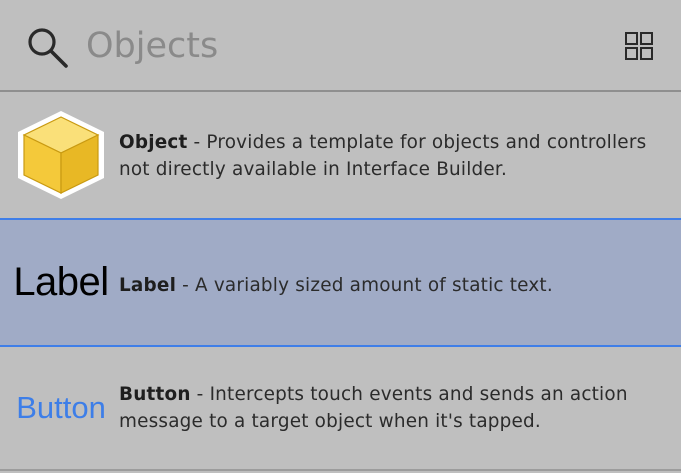 This screenshot has width=681, height=473. I want to click on cube-icon, so click(61, 155).